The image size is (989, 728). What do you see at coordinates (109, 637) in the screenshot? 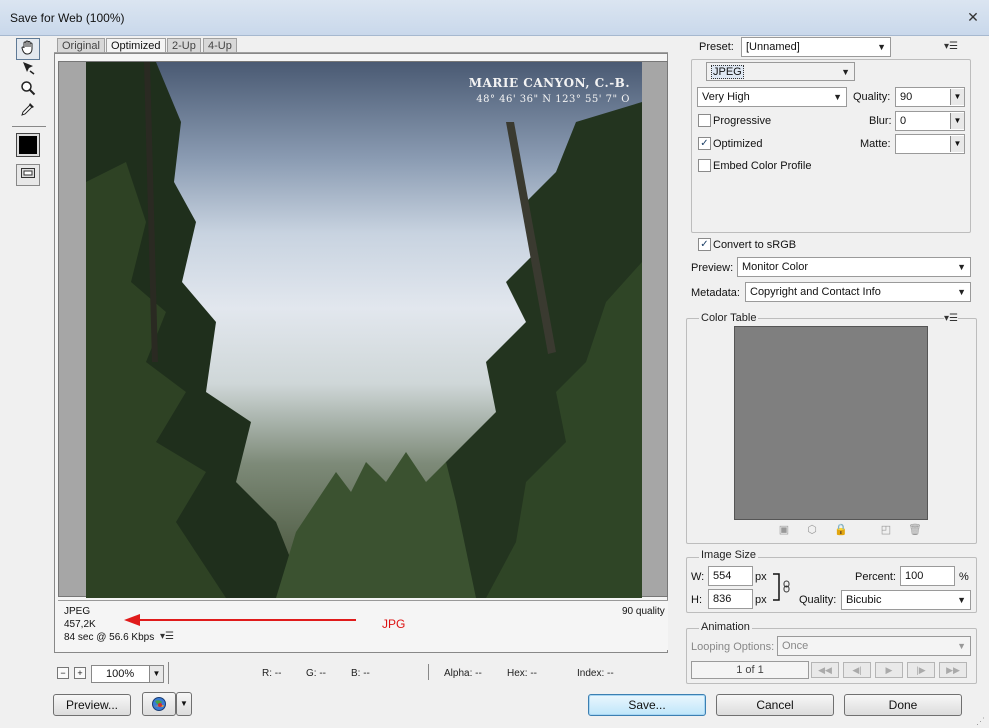
I see `info-download-time: 84 sec @ 56.6 Kbps` at bounding box center [109, 637].